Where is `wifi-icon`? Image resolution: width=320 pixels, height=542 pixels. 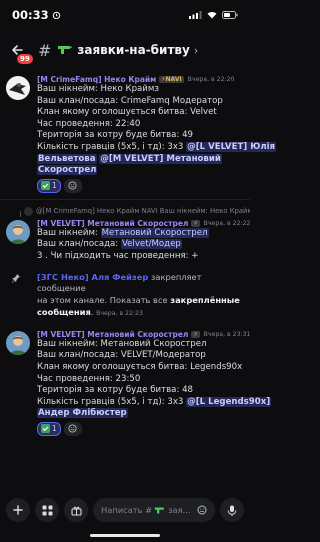 wifi-icon is located at coordinates (212, 15).